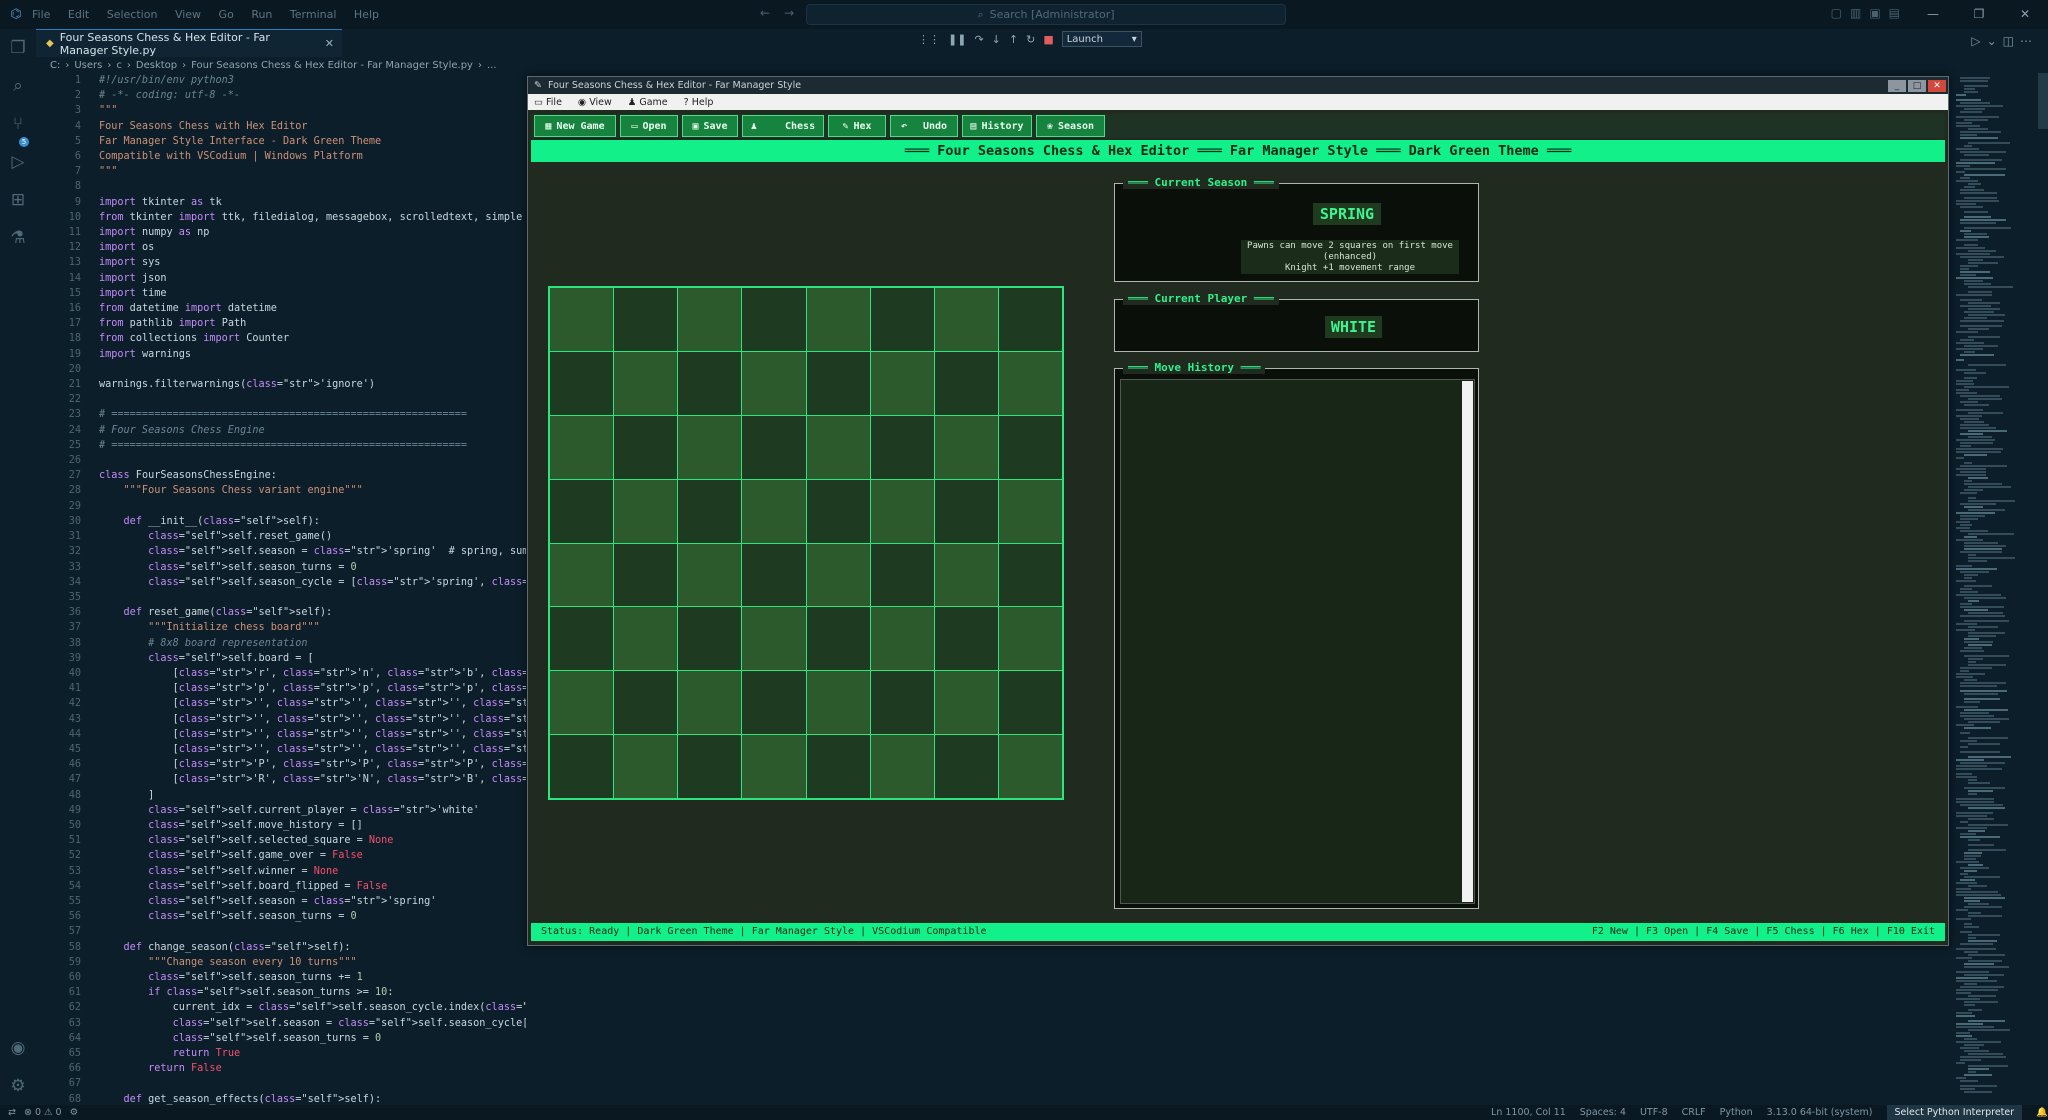 The height and width of the screenshot is (1120, 2048). What do you see at coordinates (312, 795) in the screenshot?
I see `code-line: ]` at bounding box center [312, 795].